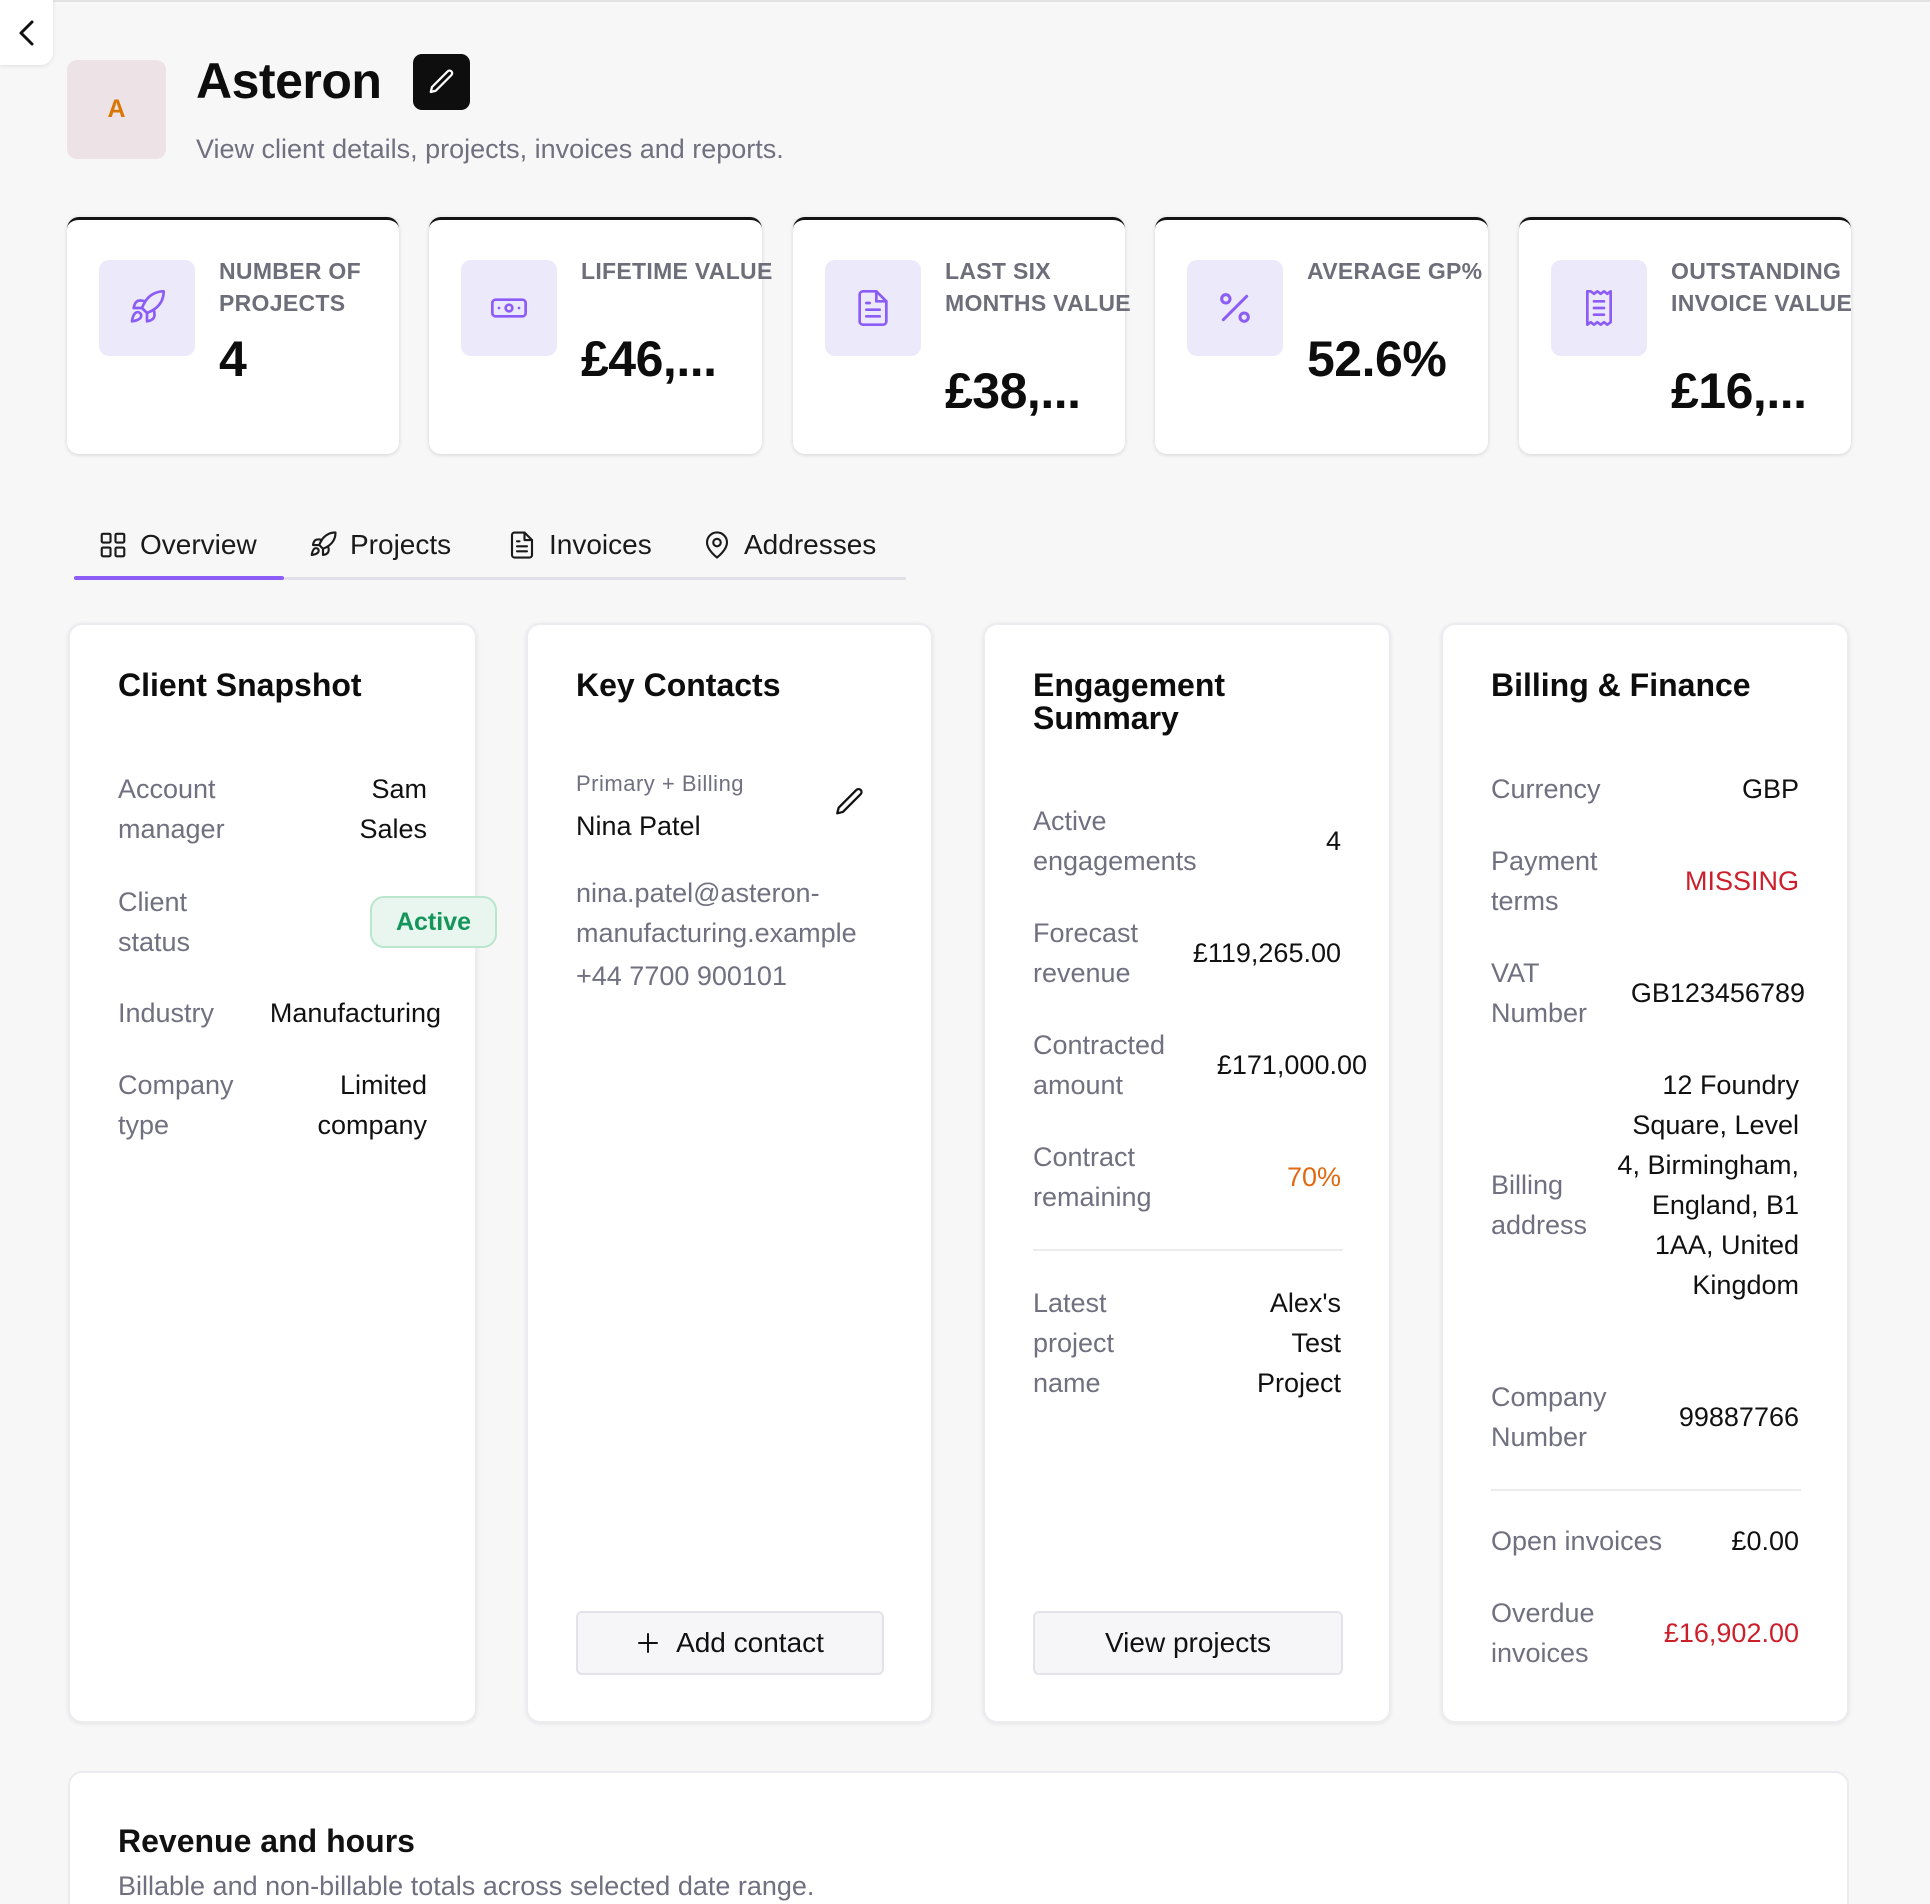 The width and height of the screenshot is (1930, 1904). I want to click on account-manager-value: Sam Sales, so click(393, 809).